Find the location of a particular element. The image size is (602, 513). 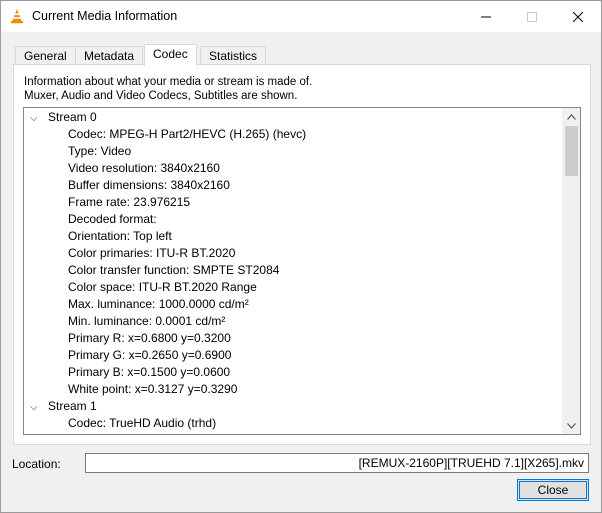

scroll-thumb is located at coordinates (571, 151).